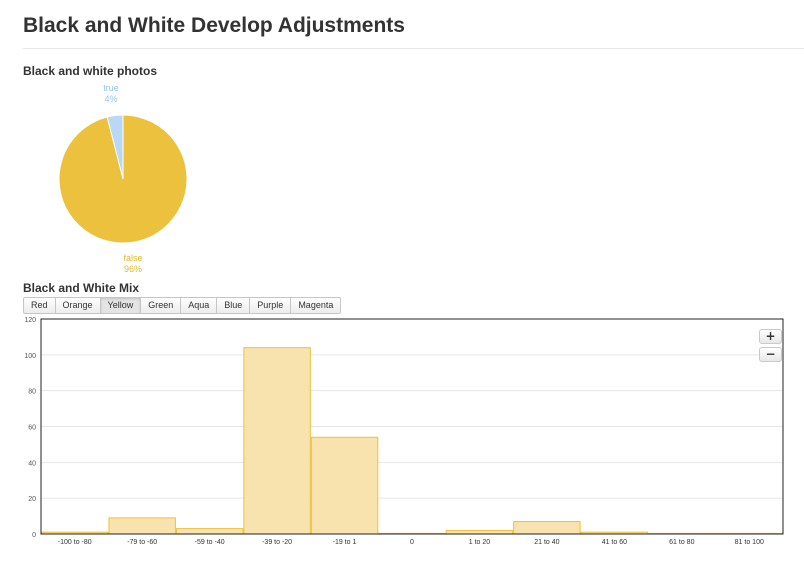 The width and height of the screenshot is (804, 570). What do you see at coordinates (413, 48) in the screenshot?
I see `title-divider` at bounding box center [413, 48].